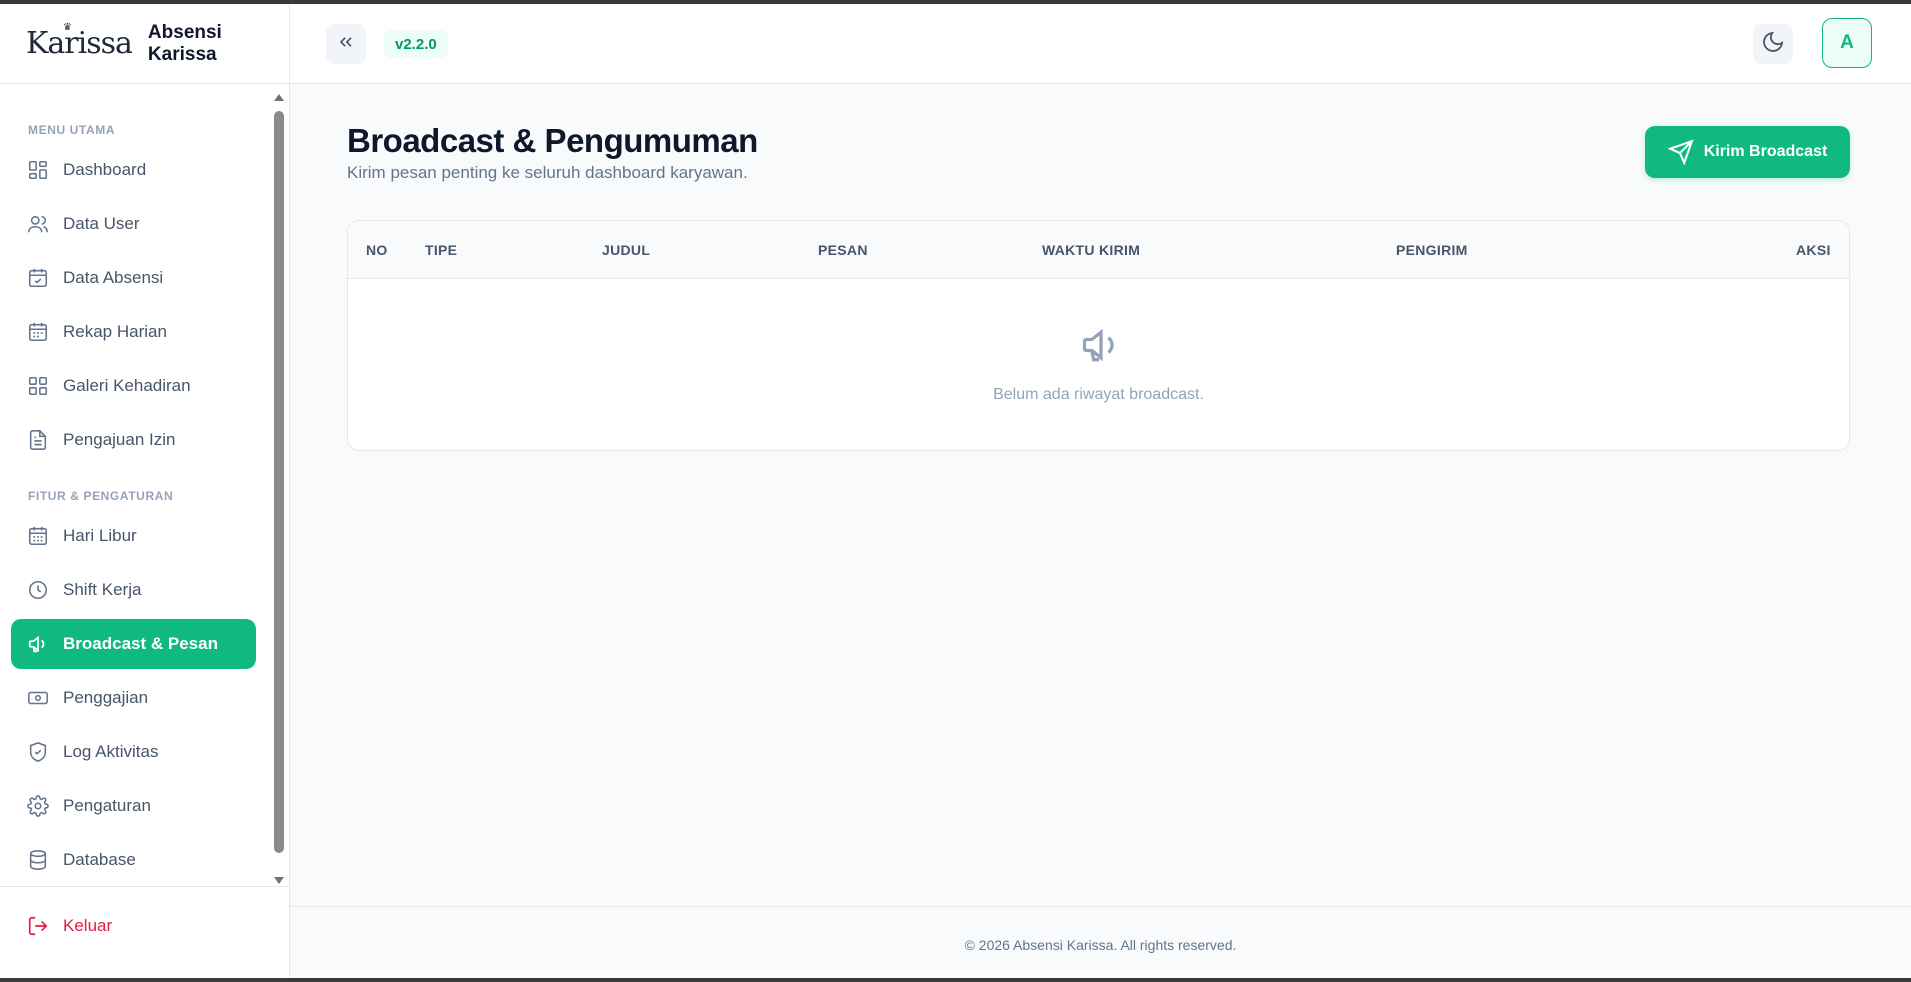  What do you see at coordinates (441, 250) in the screenshot?
I see `column-header-tipe: TIPE` at bounding box center [441, 250].